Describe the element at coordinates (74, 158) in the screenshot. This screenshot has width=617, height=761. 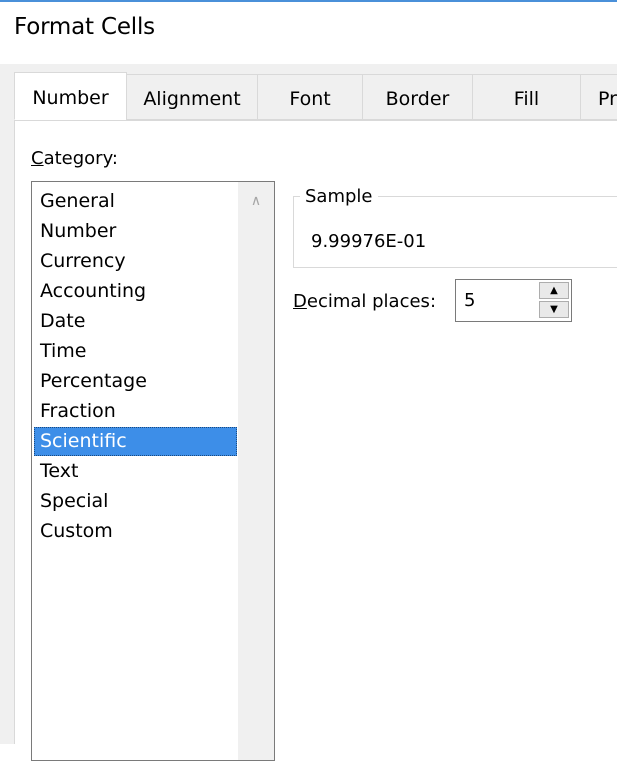
I see `category-label: Category:` at that location.